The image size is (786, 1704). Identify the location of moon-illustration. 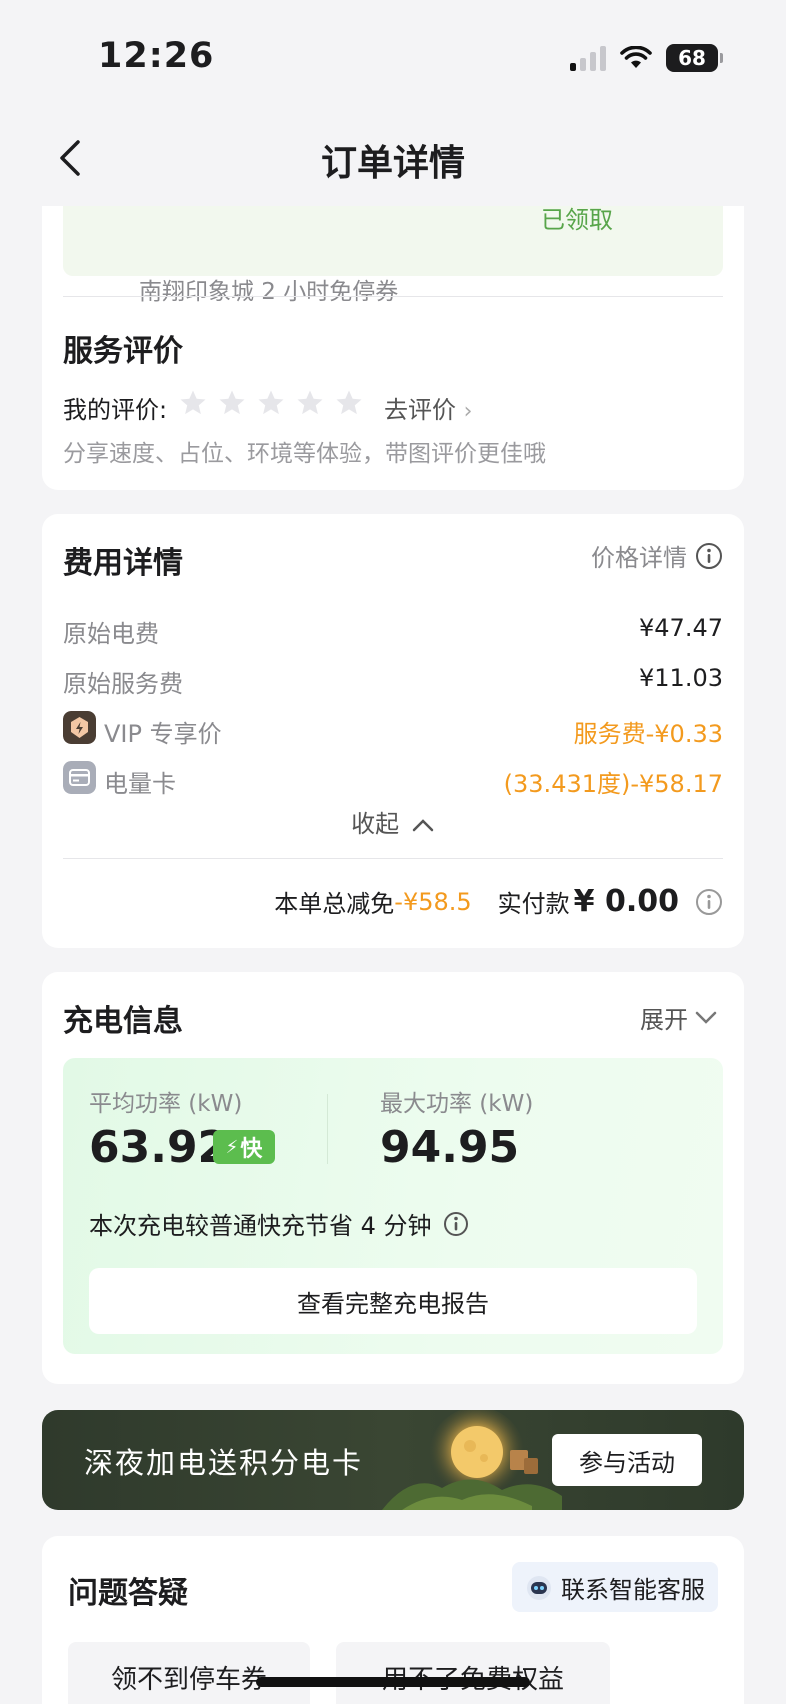
(472, 1460).